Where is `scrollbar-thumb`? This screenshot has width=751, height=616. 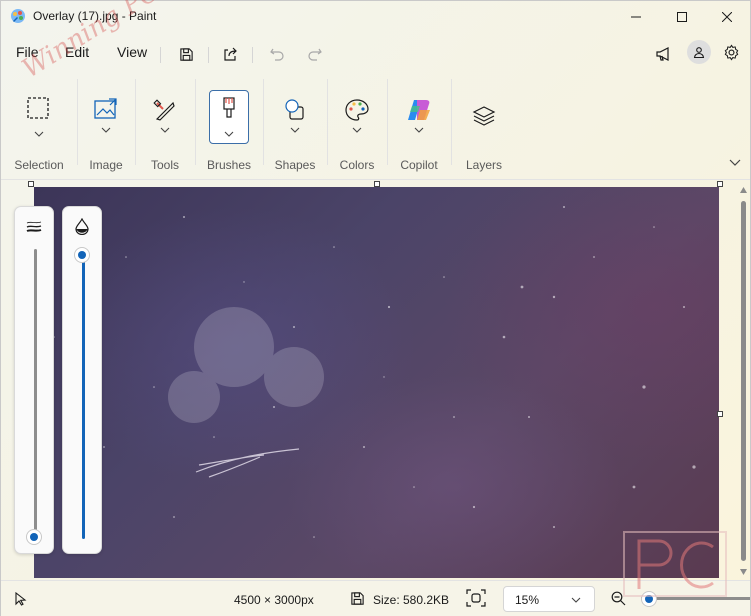
scrollbar-thumb is located at coordinates (743, 381).